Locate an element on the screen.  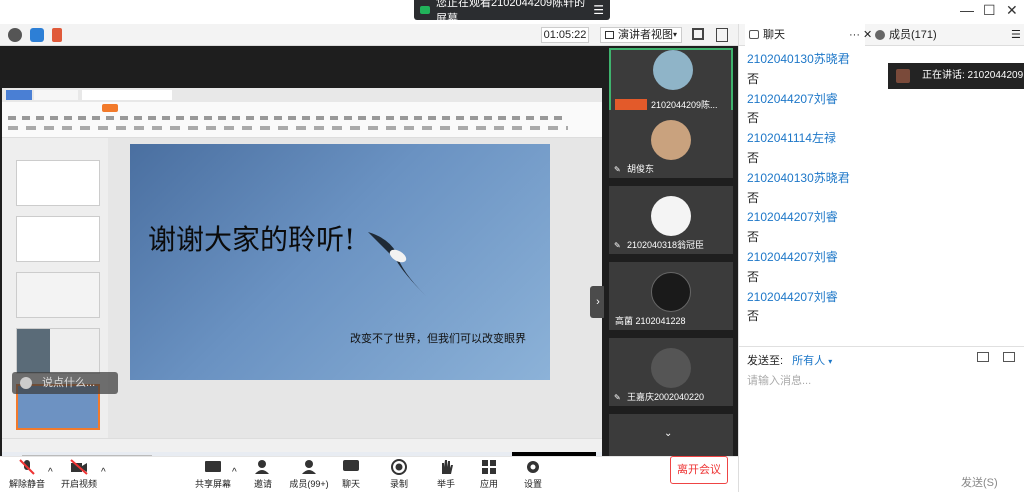
share-screen-button: 共享屏幕 is located at coordinates (213, 475).